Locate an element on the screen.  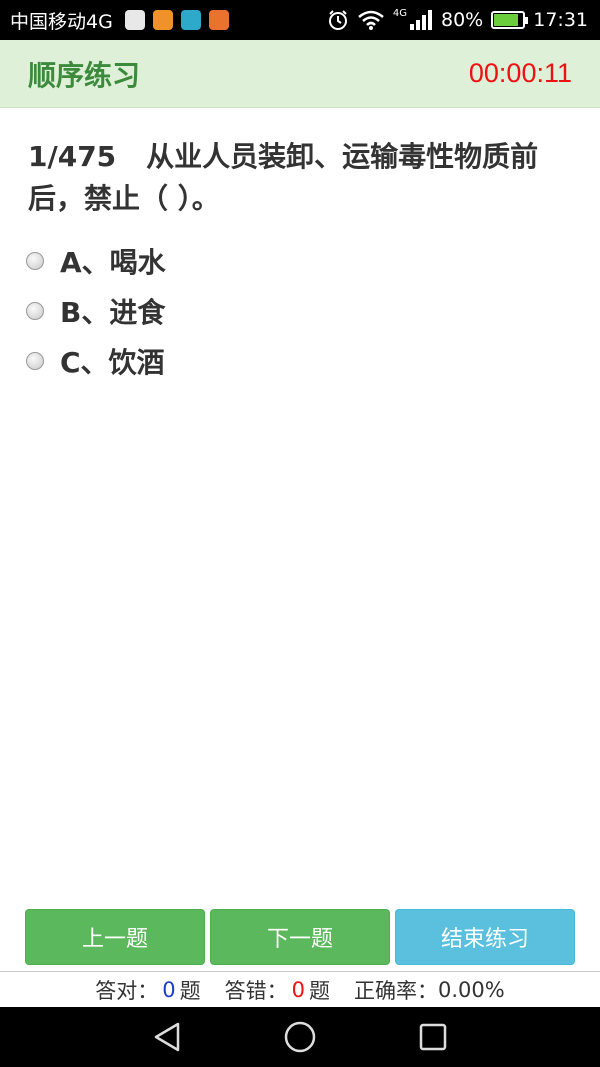
elapsed-timer: 00:00:11 is located at coordinates (520, 73).